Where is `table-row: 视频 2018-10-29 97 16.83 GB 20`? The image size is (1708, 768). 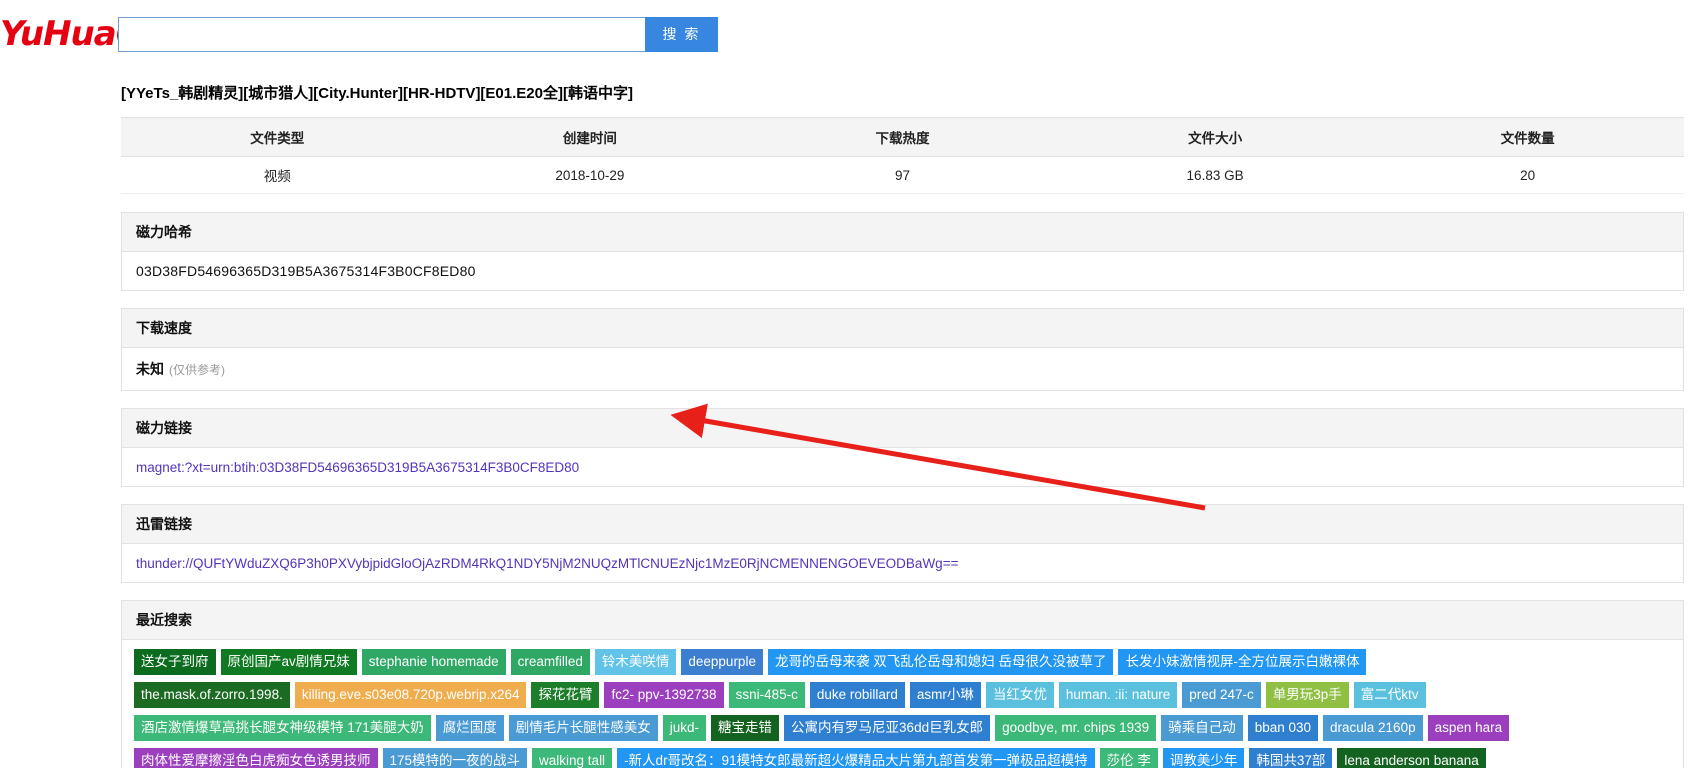
table-row: 视频 2018-10-29 97 16.83 GB 20 is located at coordinates (902, 175).